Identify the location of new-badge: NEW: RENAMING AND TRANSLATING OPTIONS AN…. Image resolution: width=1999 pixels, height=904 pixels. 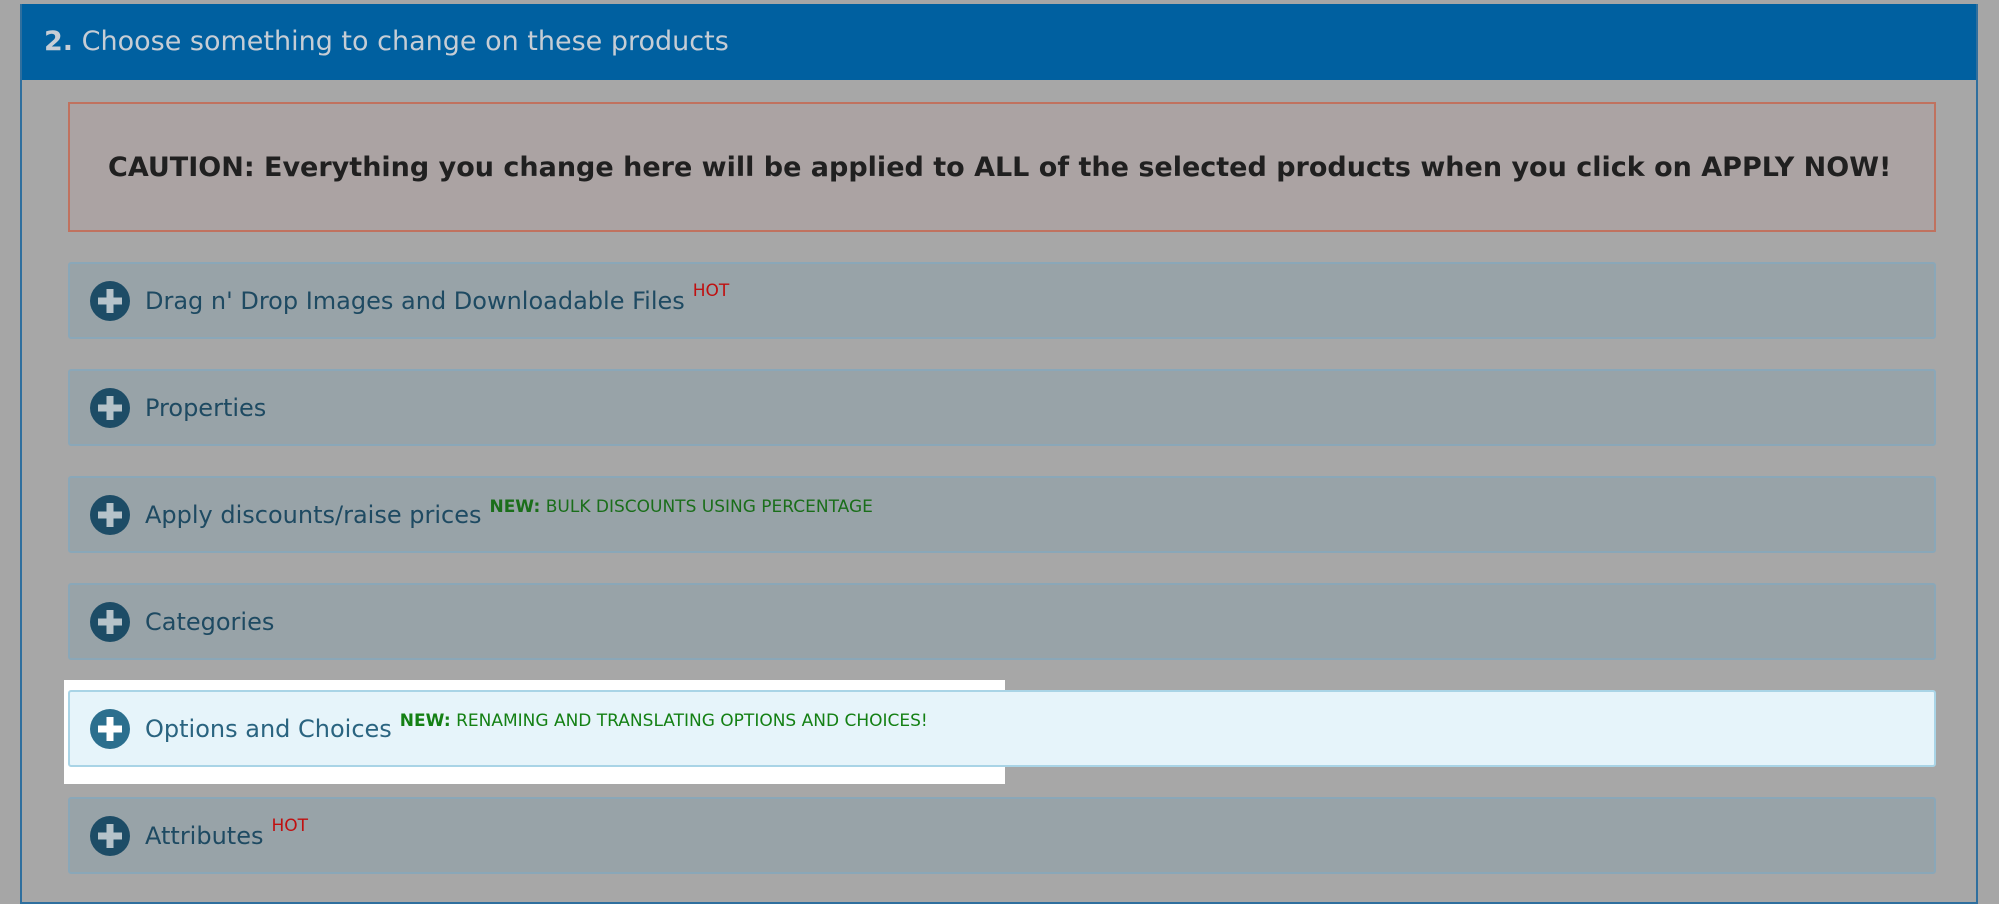
(664, 721).